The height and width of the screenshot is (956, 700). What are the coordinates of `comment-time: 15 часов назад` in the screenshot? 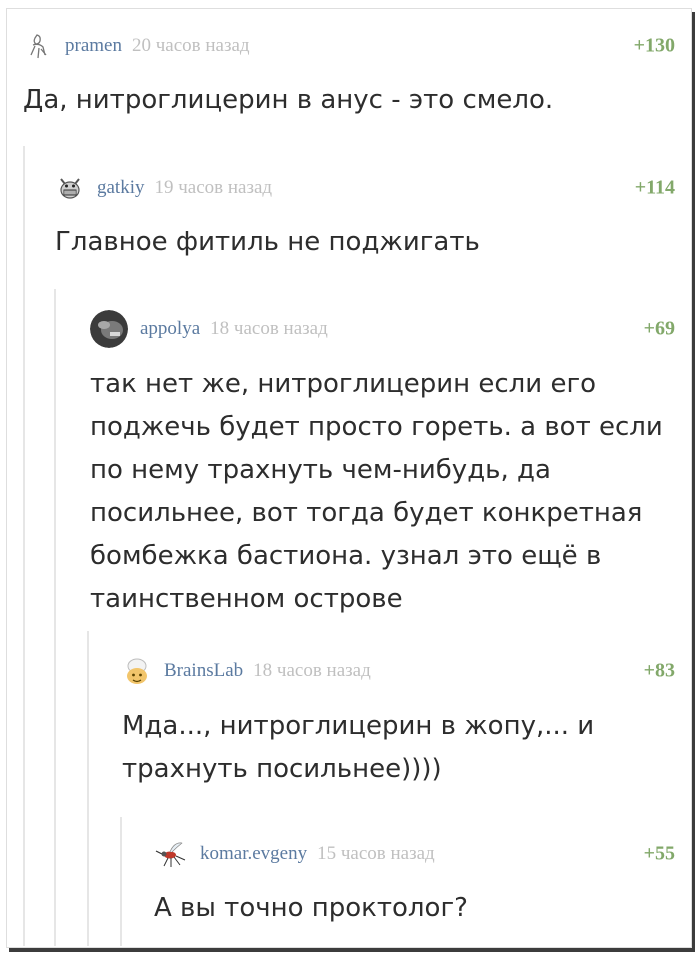 It's located at (376, 854).